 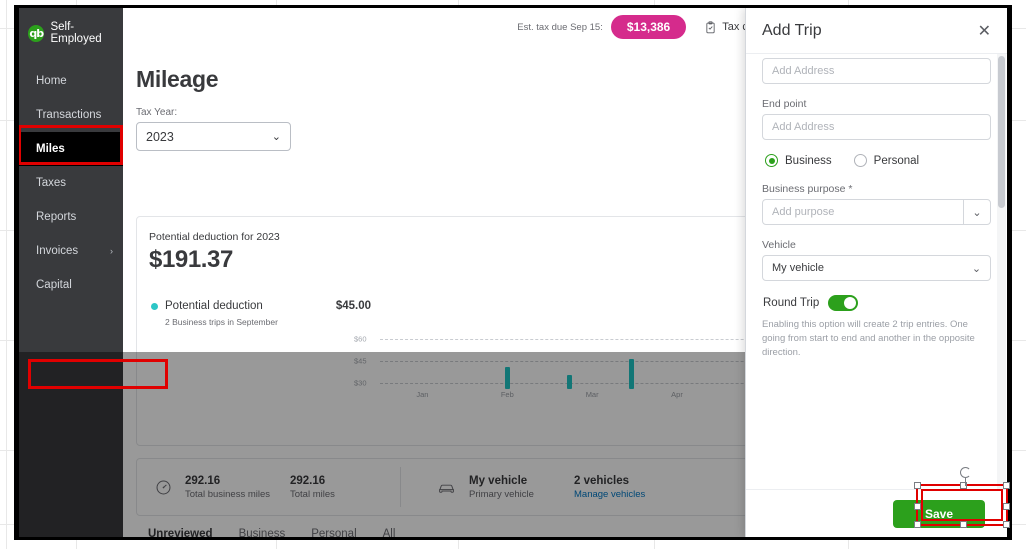 What do you see at coordinates (876, 31) in the screenshot?
I see `modal-header: Add Trip ✕` at bounding box center [876, 31].